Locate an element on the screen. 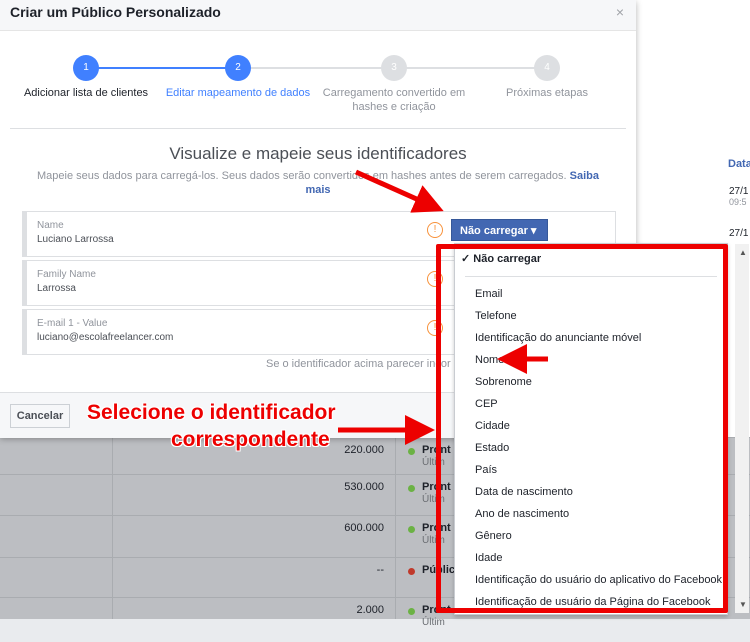 The image size is (750, 642). section-heading: Visualize e mapeie seus identificadores is located at coordinates (318, 153).